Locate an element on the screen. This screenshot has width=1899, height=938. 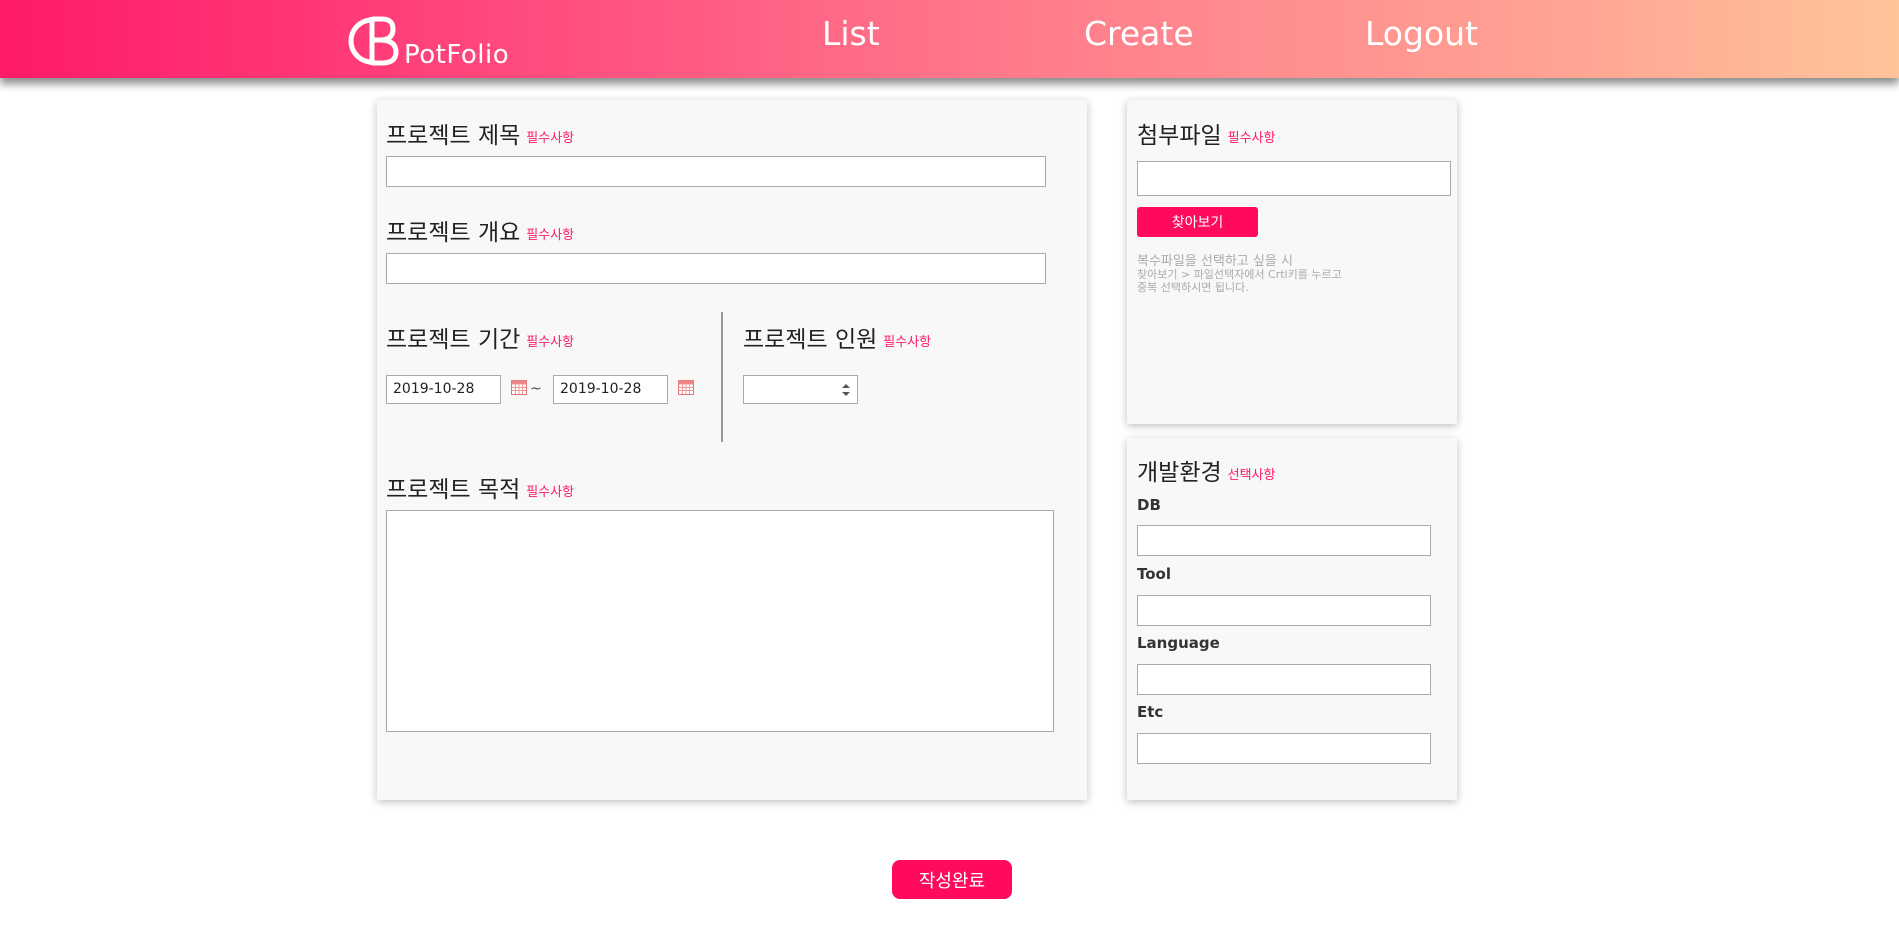
project-title-heading: 프로젝트 제목 필수사항 is located at coordinates (480, 133).